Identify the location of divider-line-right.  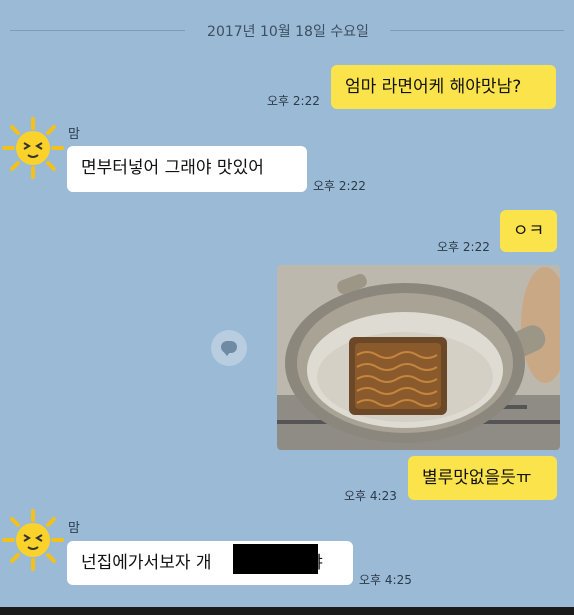
(477, 30).